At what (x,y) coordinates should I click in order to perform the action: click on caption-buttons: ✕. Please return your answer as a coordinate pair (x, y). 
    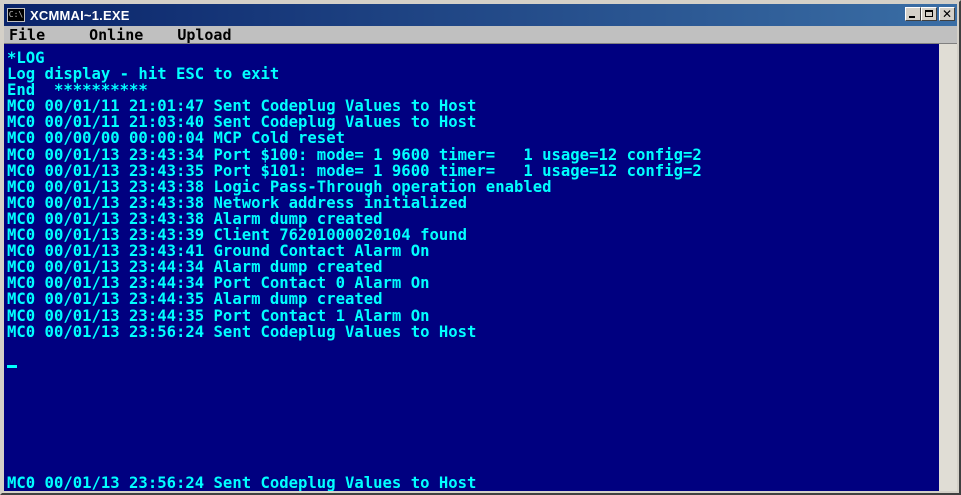
    Looking at the image, I should click on (930, 14).